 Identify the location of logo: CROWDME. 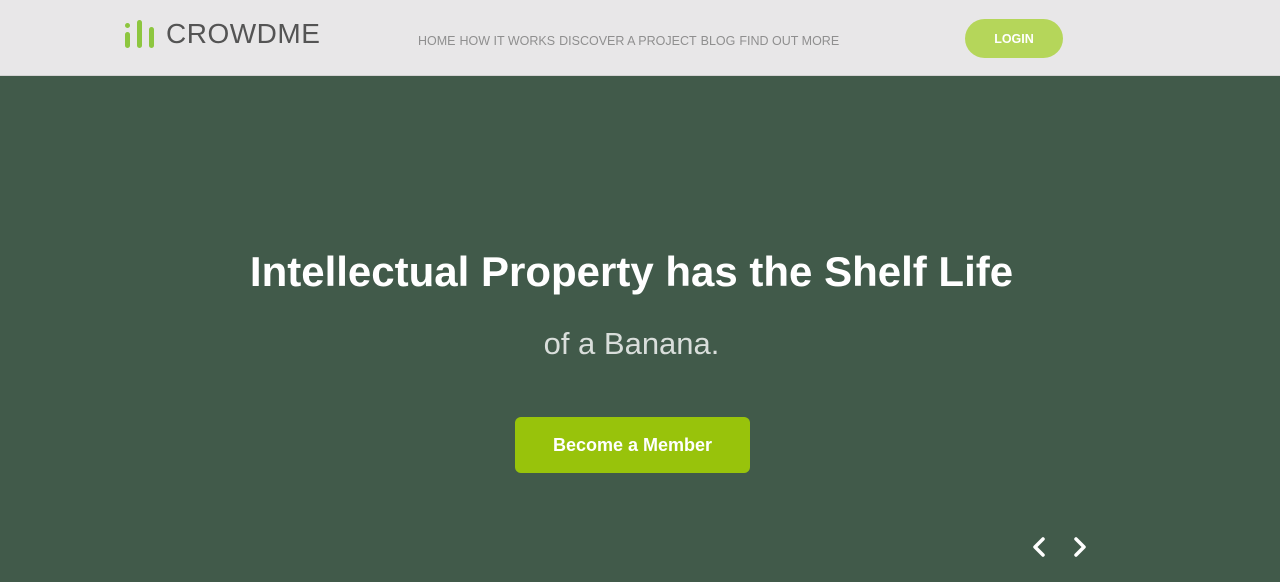
(222, 34).